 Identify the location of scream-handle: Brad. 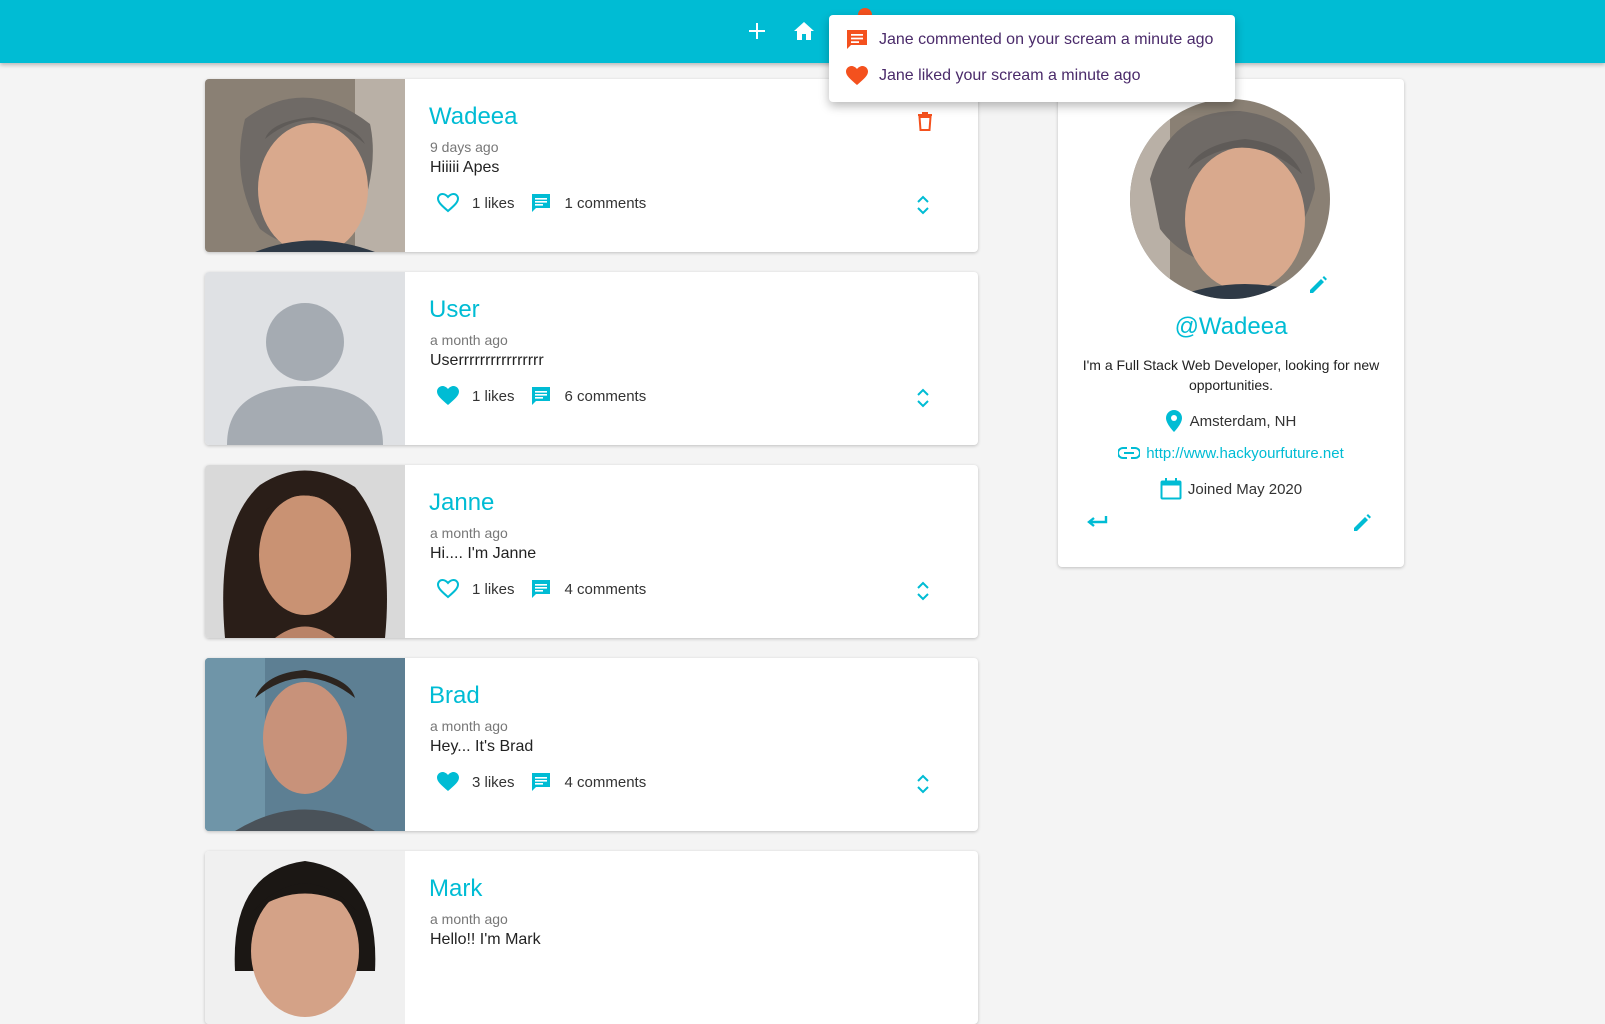
(454, 696).